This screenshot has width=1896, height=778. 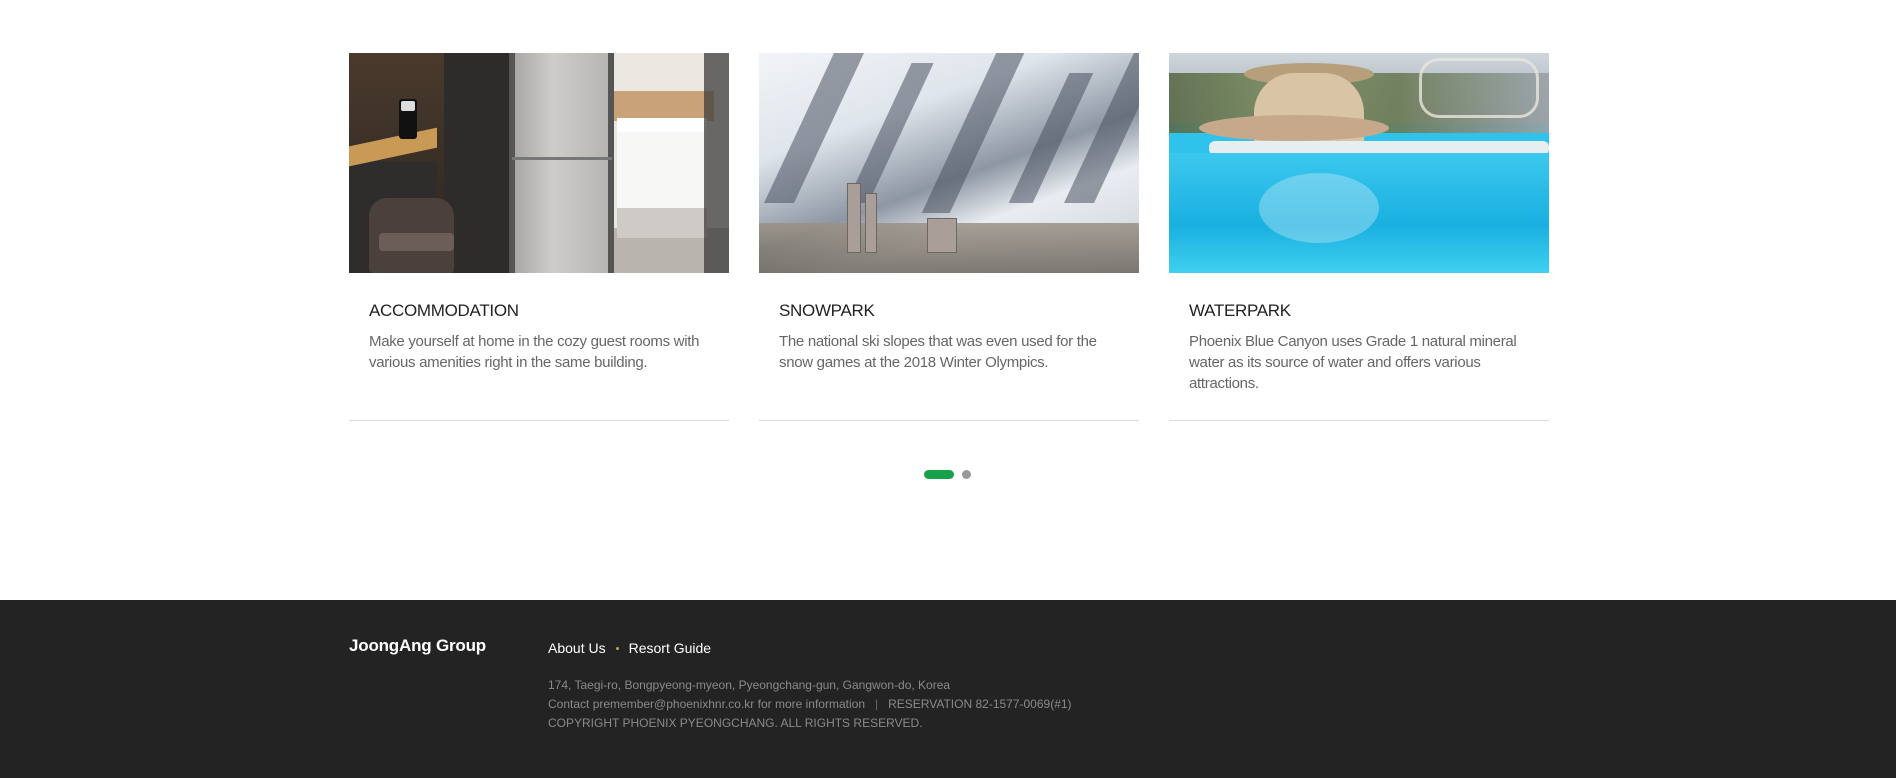 I want to click on pagination-dot-active, so click(x=939, y=474).